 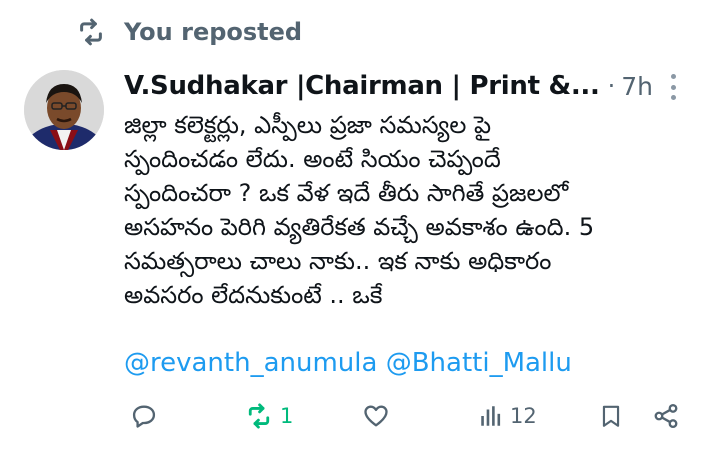 I want to click on share-icon, so click(x=666, y=416).